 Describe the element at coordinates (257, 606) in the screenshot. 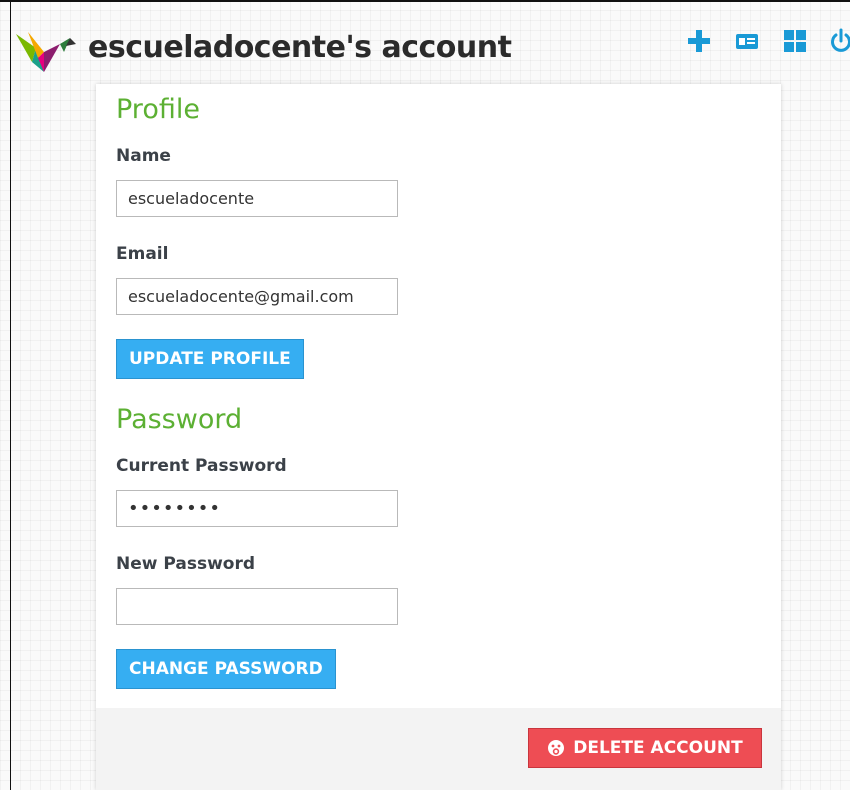

I see `new-password-input` at that location.